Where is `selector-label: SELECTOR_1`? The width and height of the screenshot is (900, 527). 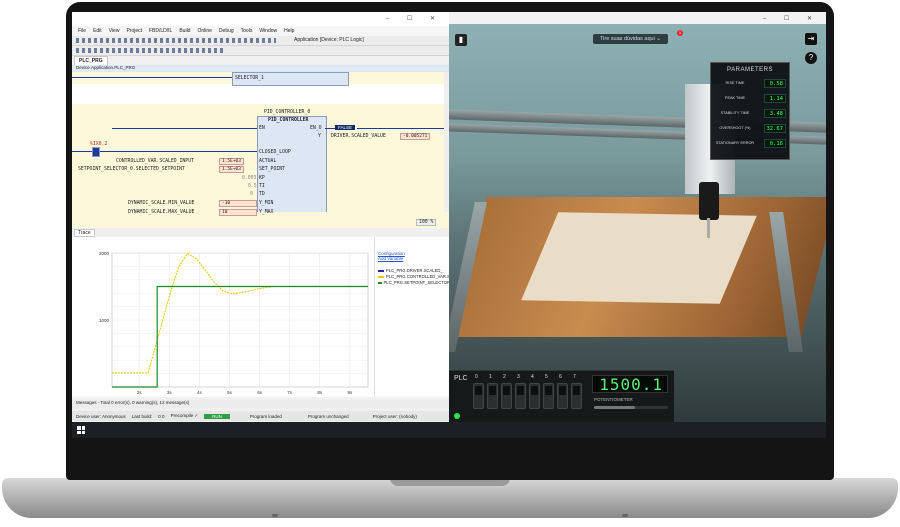
selector-label: SELECTOR_1 is located at coordinates (249, 78).